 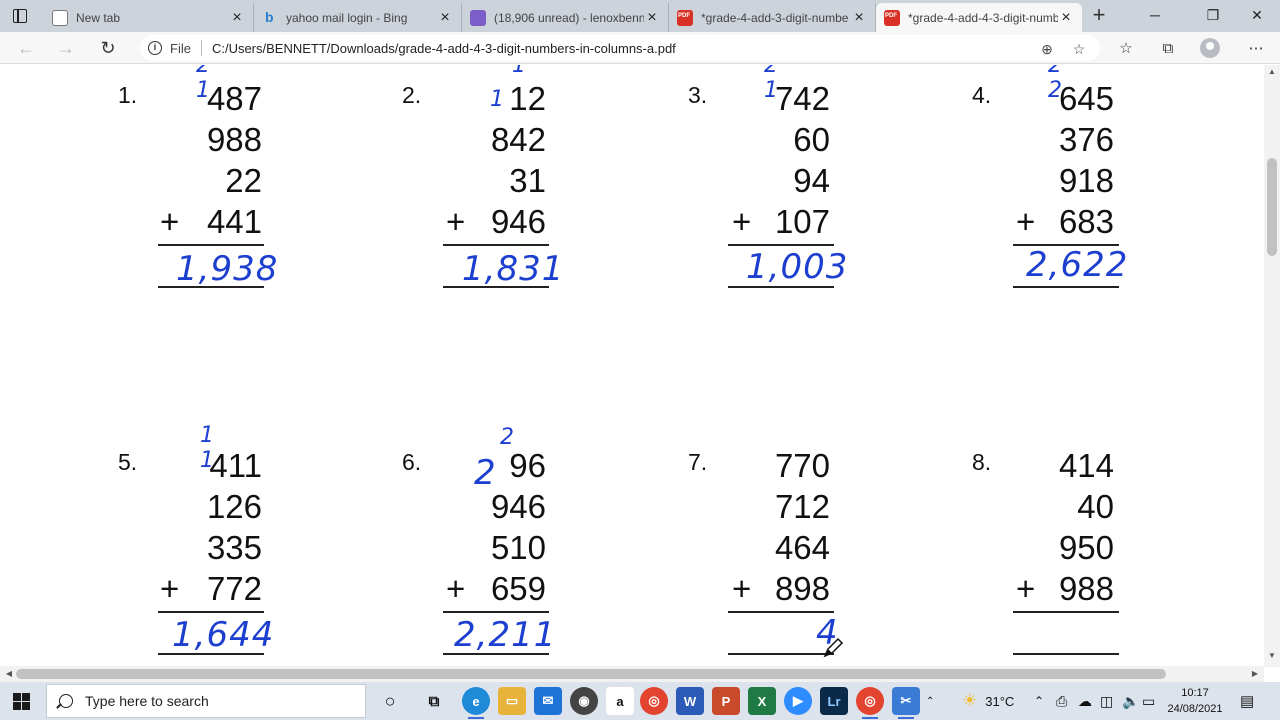 I want to click on vertical-scrollbar: ▲ ▼, so click(x=1272, y=366).